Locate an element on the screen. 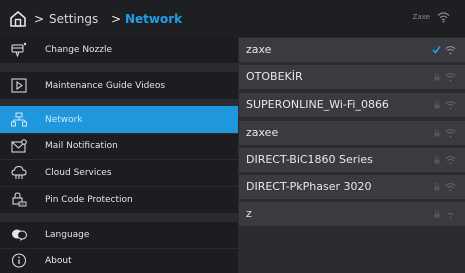 This screenshot has width=465, height=273. network-ssid: SUPERONLINE_Wi-Fi_0866 is located at coordinates (317, 104).